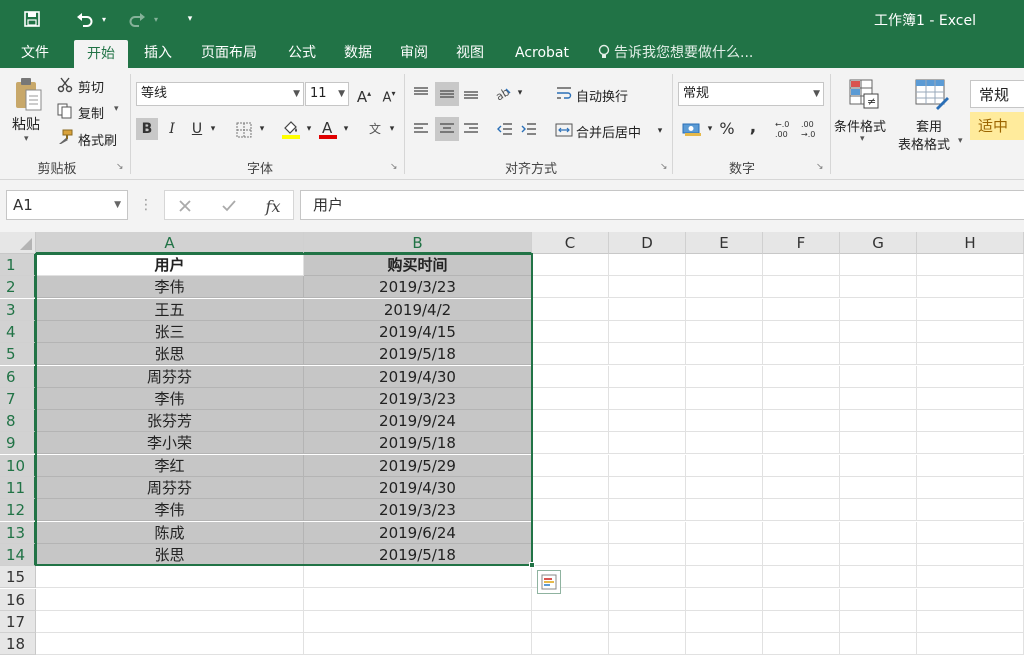 The width and height of the screenshot is (1024, 655). I want to click on align-bottom-icon, so click(471, 93).